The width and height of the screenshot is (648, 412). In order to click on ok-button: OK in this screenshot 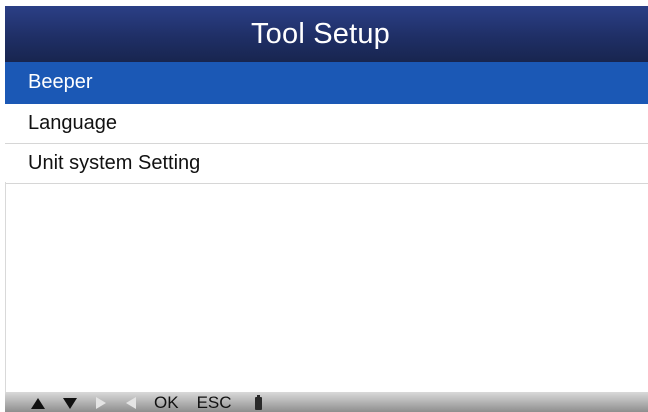, I will do `click(166, 402)`.